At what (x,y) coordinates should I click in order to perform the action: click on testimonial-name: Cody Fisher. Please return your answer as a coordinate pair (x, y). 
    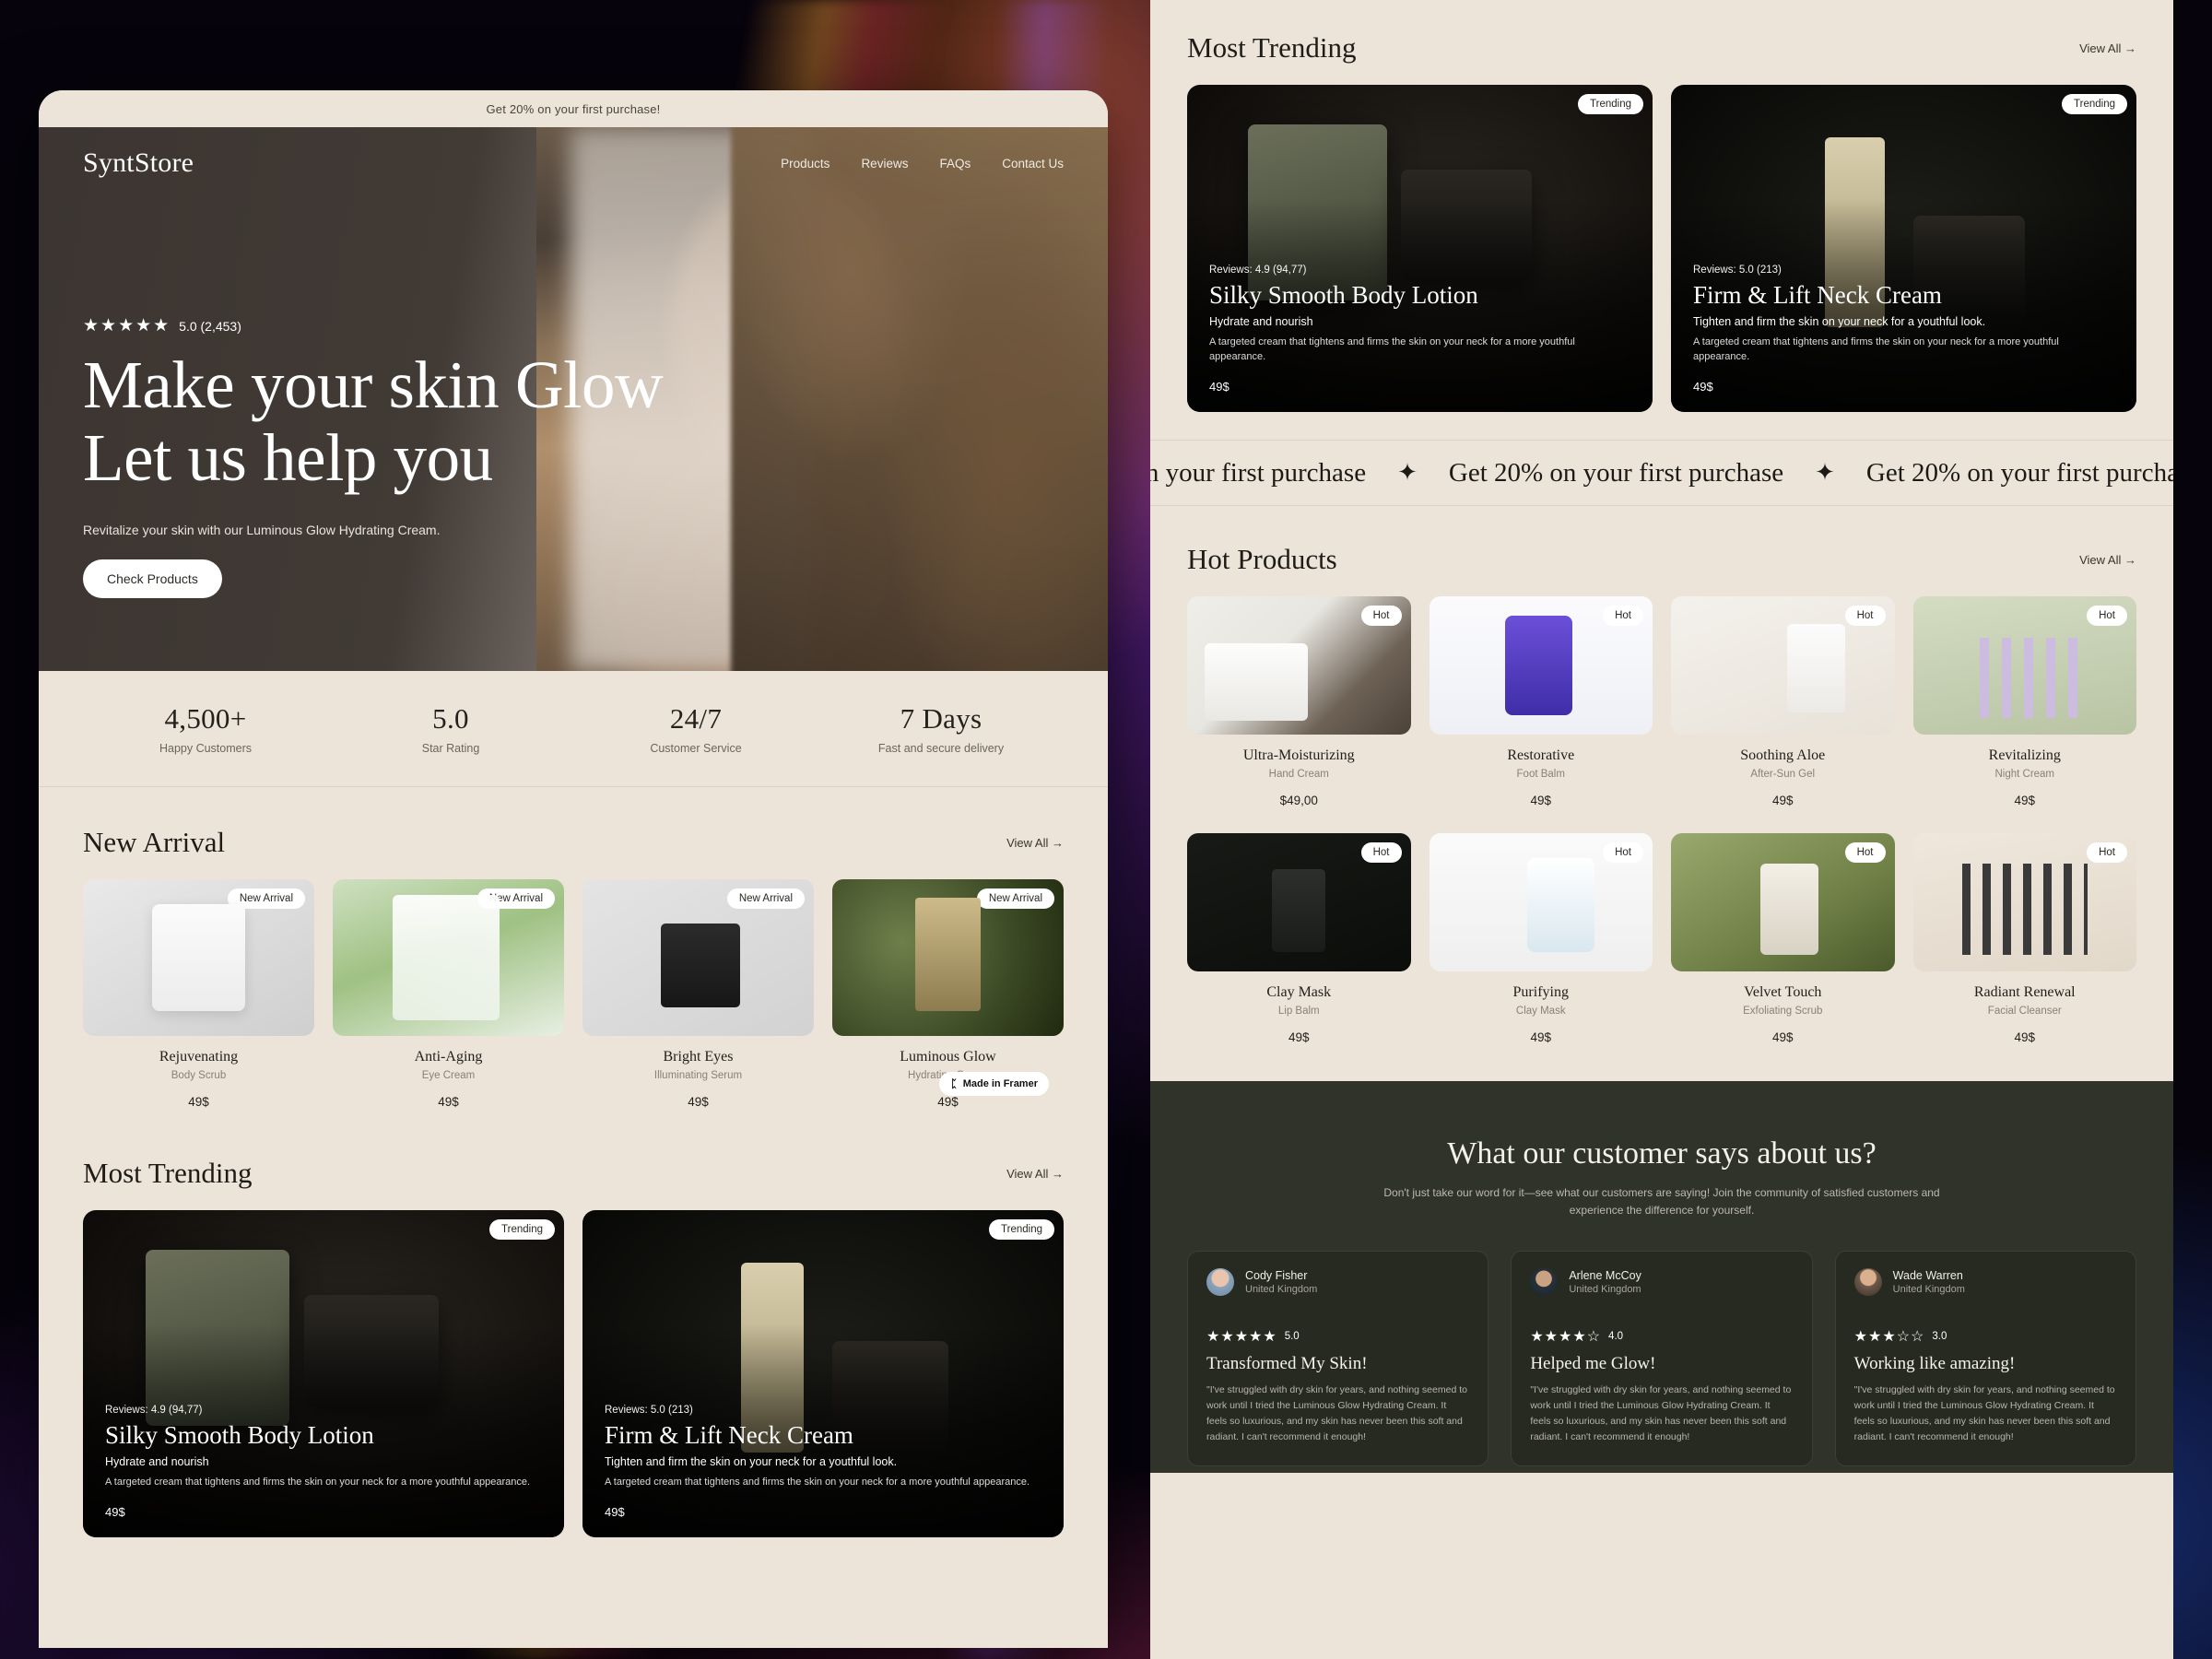
    Looking at the image, I should click on (1276, 1276).